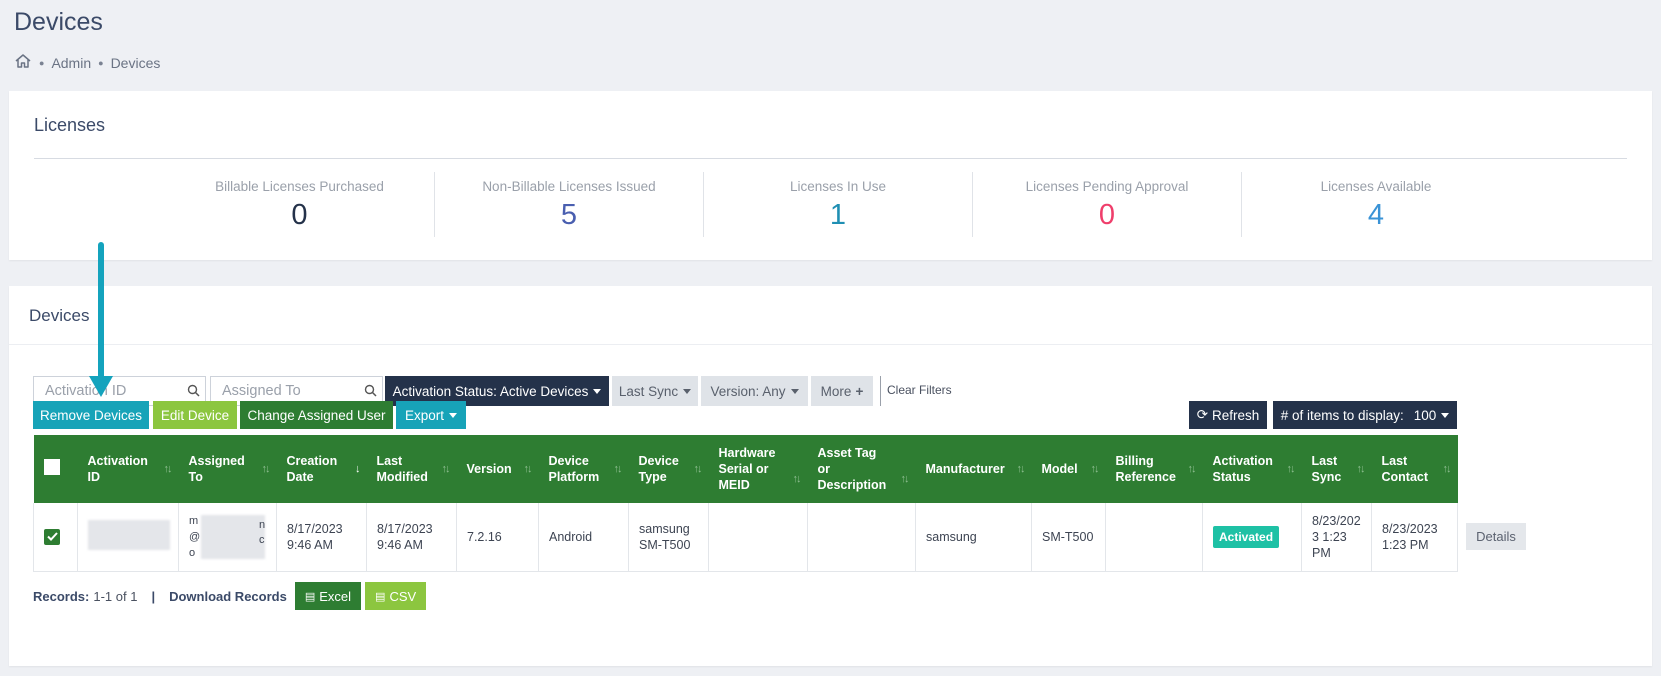  What do you see at coordinates (1336, 469) in the screenshot?
I see `col-last-sync: Last Sync ↑↓` at bounding box center [1336, 469].